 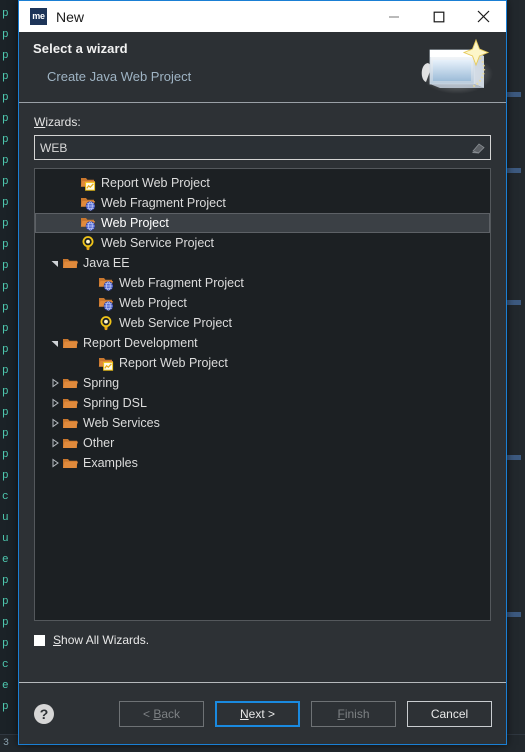 I want to click on tree-item: Java EE, so click(x=262, y=263).